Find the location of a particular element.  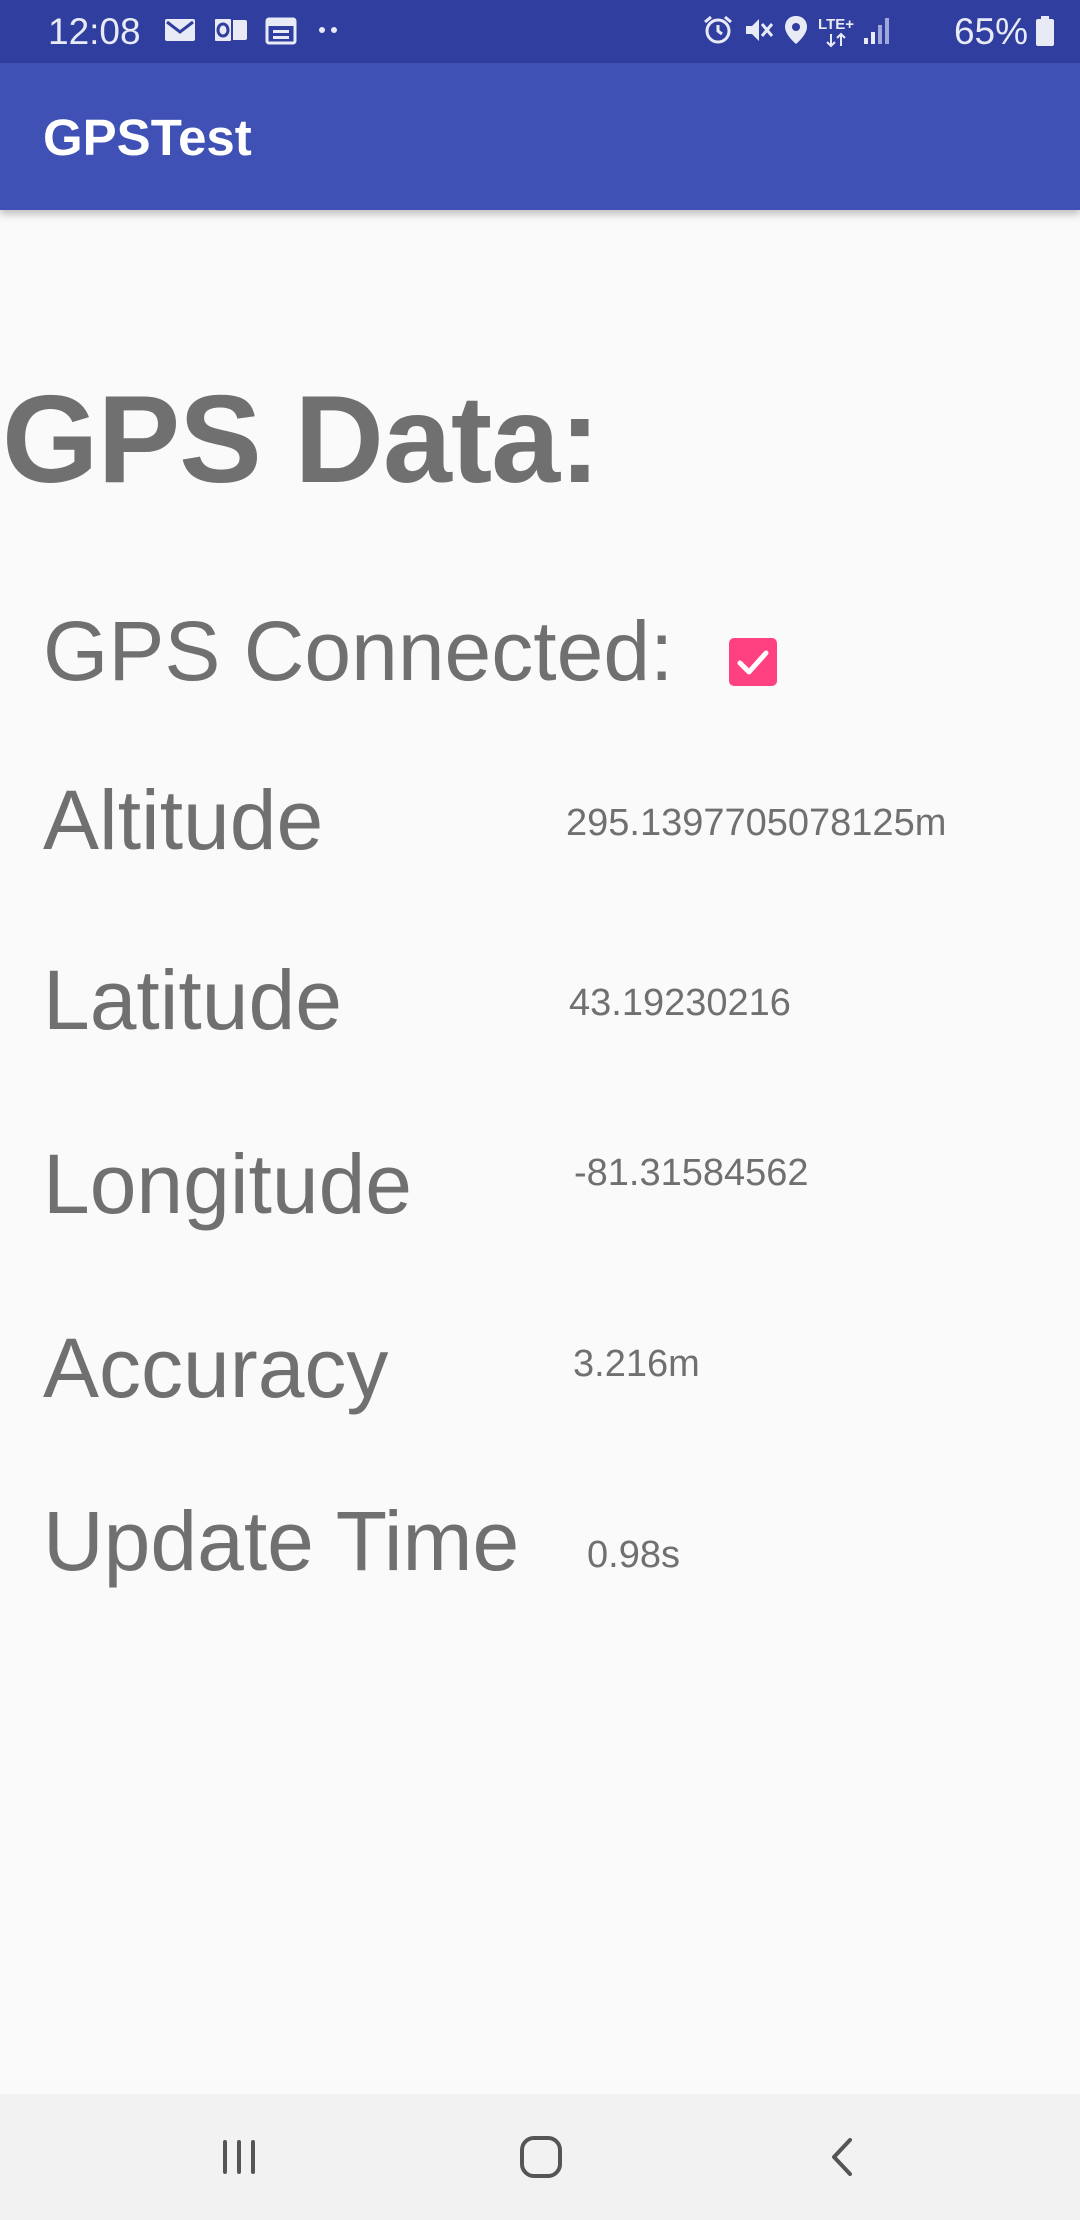

status-bar: 12:08 LTE+ 65% is located at coordinates (540, 31).